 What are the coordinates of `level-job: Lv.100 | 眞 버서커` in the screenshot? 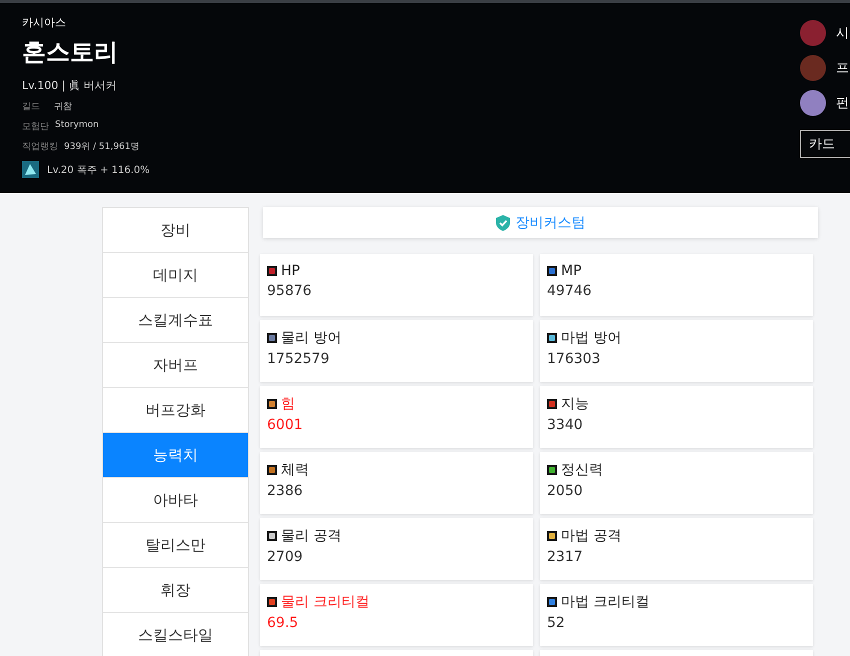 It's located at (70, 85).